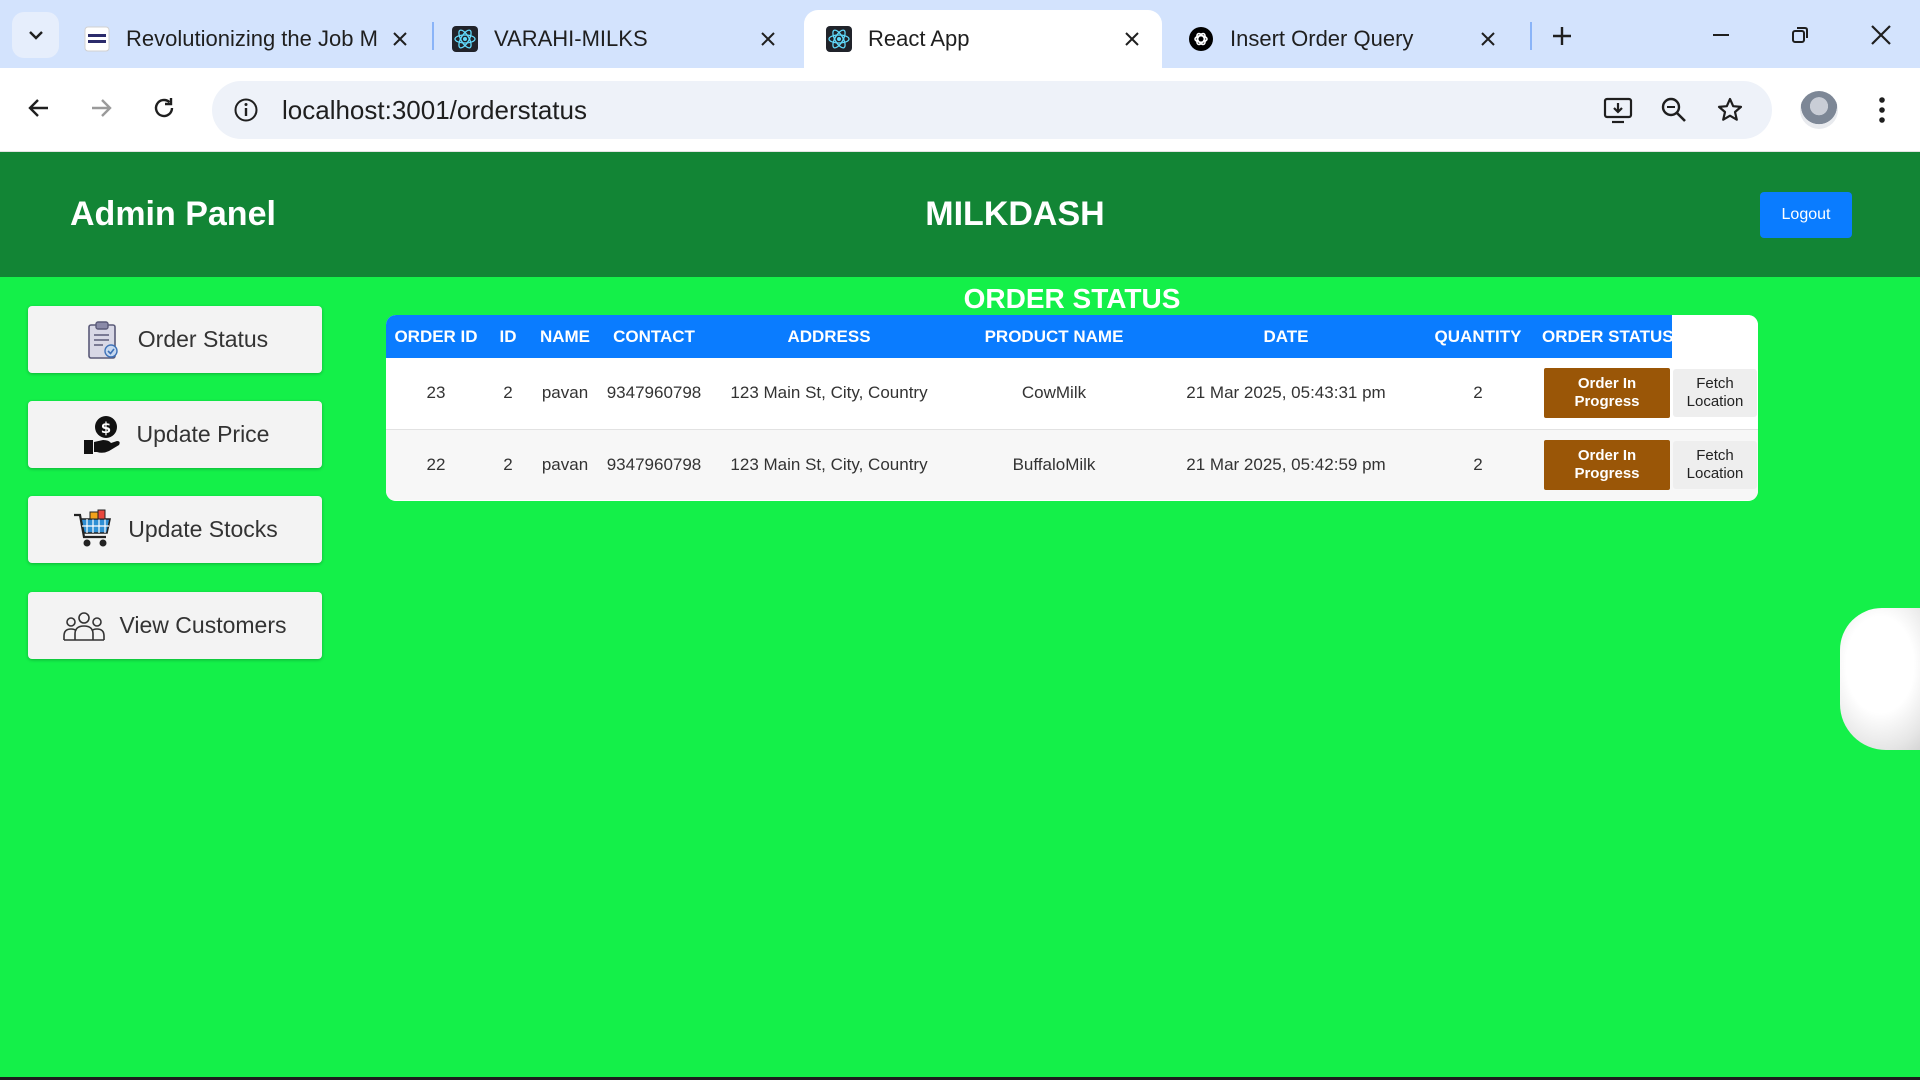  I want to click on tab-search-button, so click(35, 35).